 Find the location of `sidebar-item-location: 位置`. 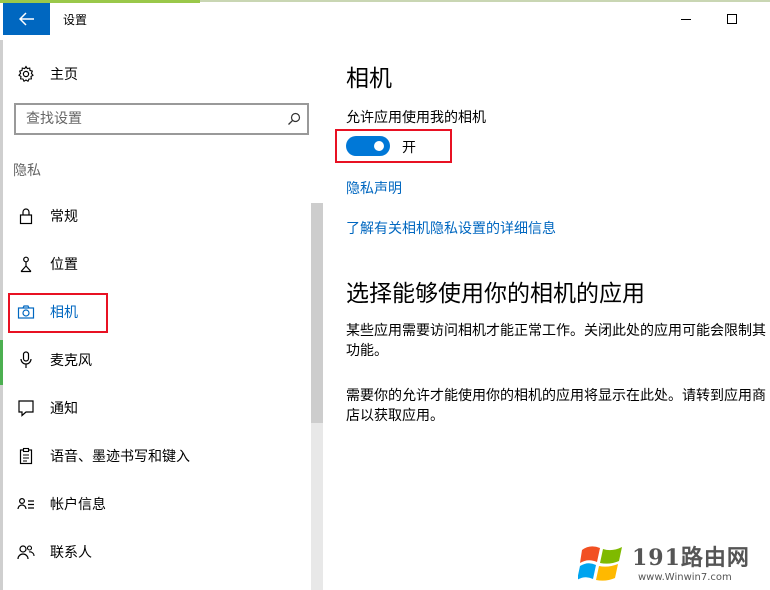

sidebar-item-location: 位置 is located at coordinates (47, 264).